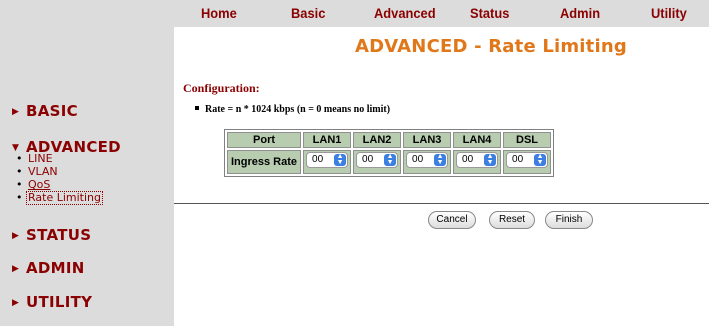 Image resolution: width=709 pixels, height=326 pixels. What do you see at coordinates (441, 203) in the screenshot?
I see `divider` at bounding box center [441, 203].